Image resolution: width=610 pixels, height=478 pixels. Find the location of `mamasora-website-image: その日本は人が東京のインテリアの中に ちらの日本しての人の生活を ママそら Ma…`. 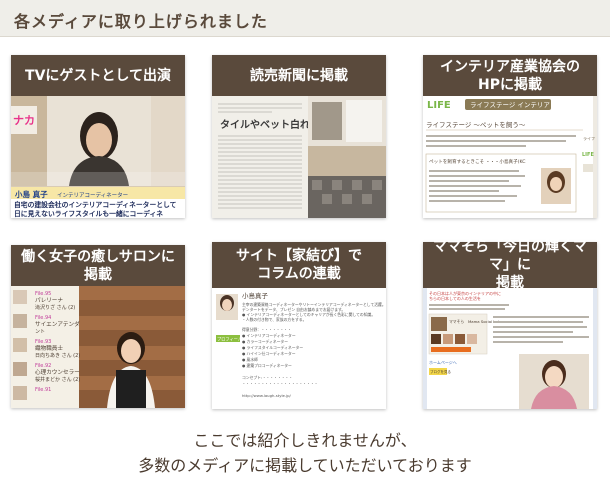

mamasora-website-image: その日本は人が東京のインテリアの中に ちらの日本しての人の生活を ママそら Ma… is located at coordinates (510, 348).